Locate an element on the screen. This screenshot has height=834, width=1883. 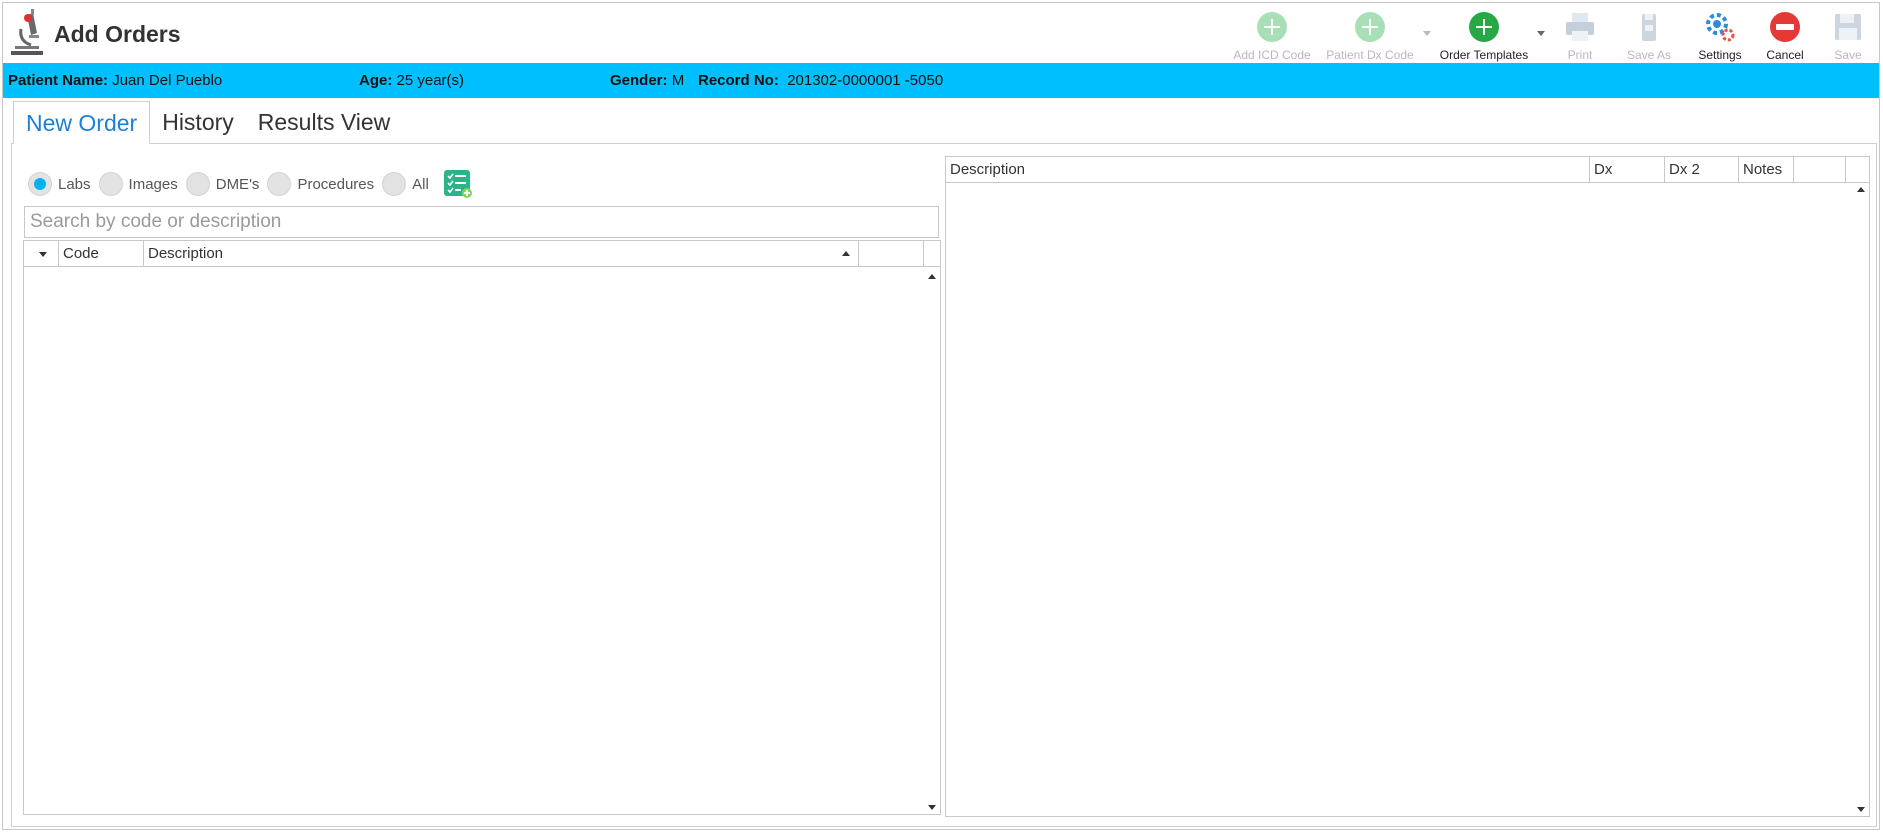
grid-header: Description Dx Dx 2 Notes is located at coordinates (1407, 170).